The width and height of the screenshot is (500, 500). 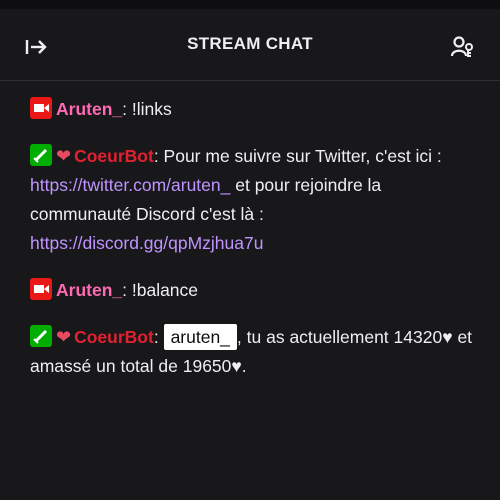 I want to click on chat-title: STREAM CHAT, so click(x=250, y=43).